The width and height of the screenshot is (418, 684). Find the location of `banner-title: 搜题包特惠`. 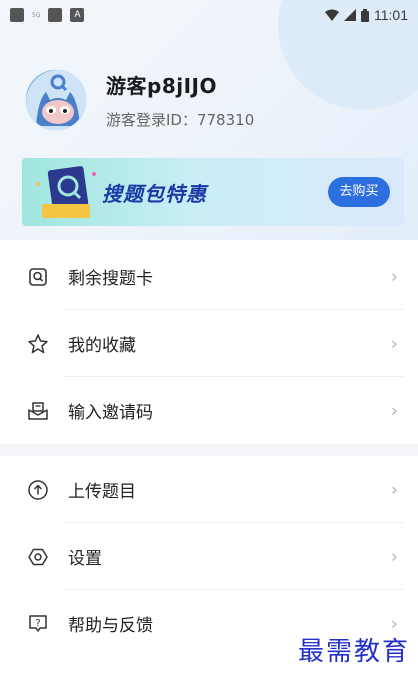

banner-title: 搜题包特惠 is located at coordinates (154, 194).